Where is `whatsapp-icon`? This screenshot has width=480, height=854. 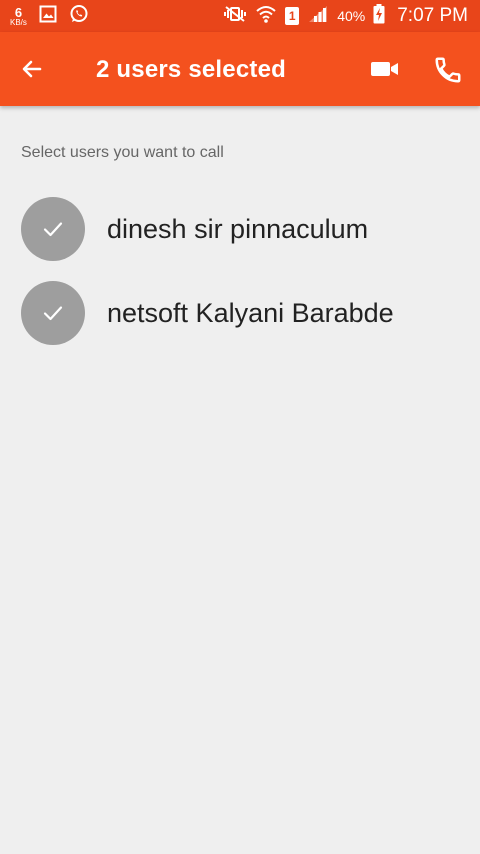
whatsapp-icon is located at coordinates (79, 16).